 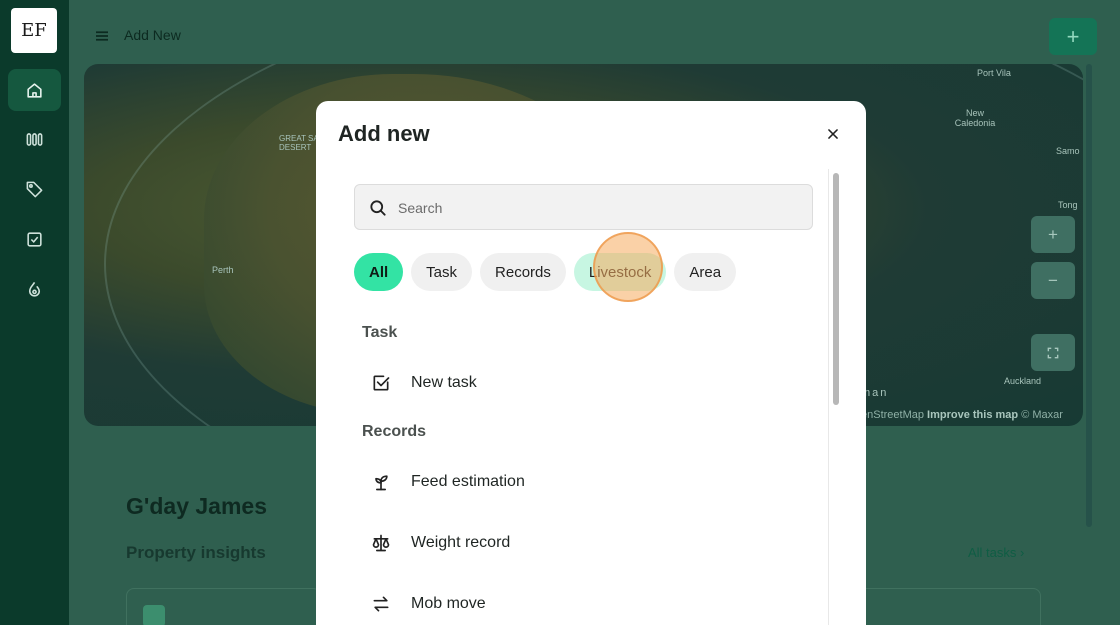 I want to click on home-icon, so click(x=34, y=90).